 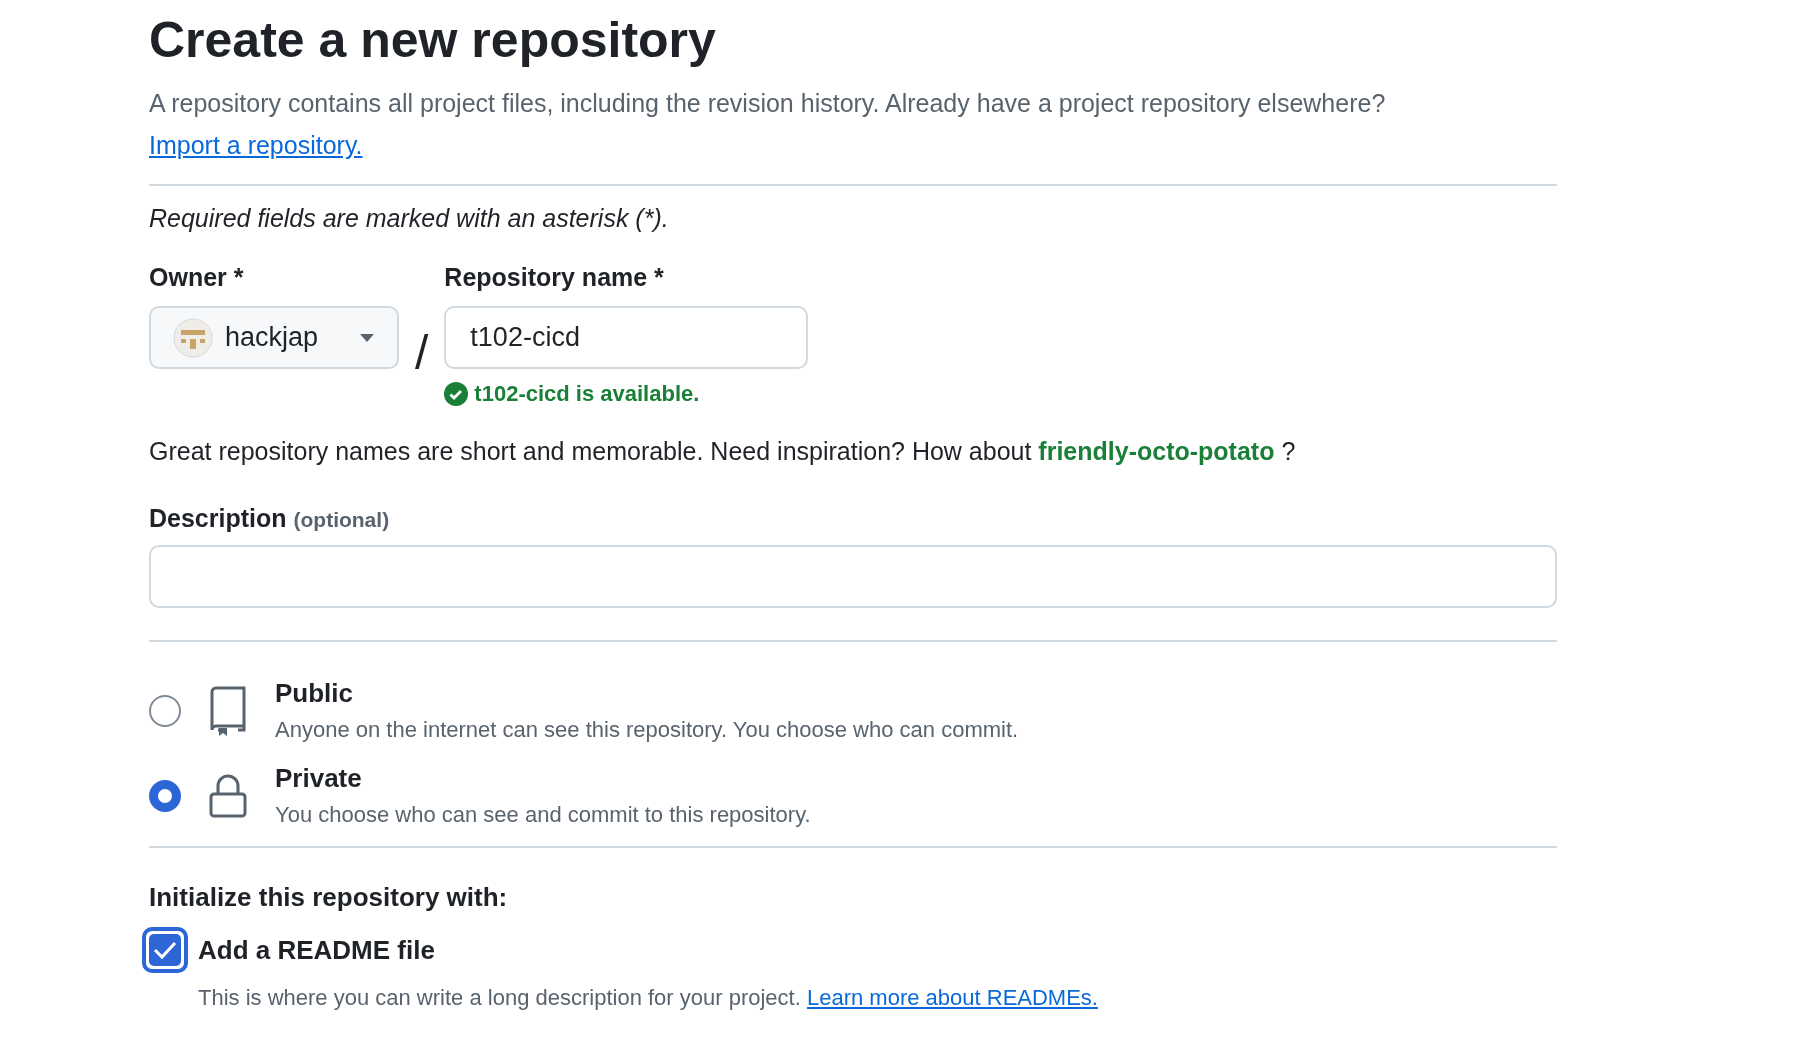 I want to click on readme-link: Learn more about READMEs., so click(x=952, y=997).